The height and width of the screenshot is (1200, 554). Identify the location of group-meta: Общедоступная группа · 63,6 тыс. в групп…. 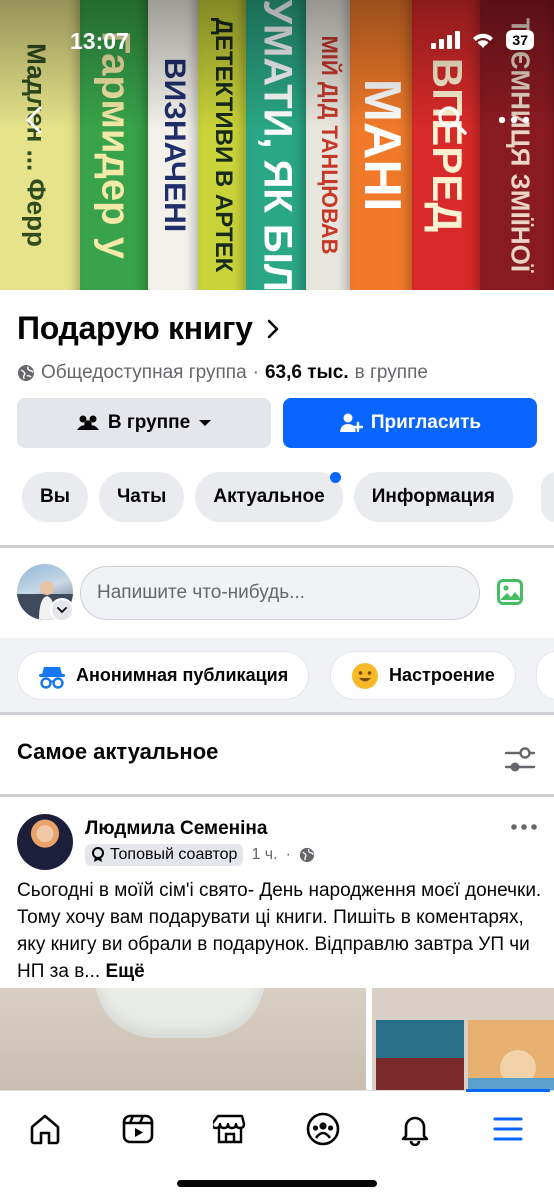
(222, 373).